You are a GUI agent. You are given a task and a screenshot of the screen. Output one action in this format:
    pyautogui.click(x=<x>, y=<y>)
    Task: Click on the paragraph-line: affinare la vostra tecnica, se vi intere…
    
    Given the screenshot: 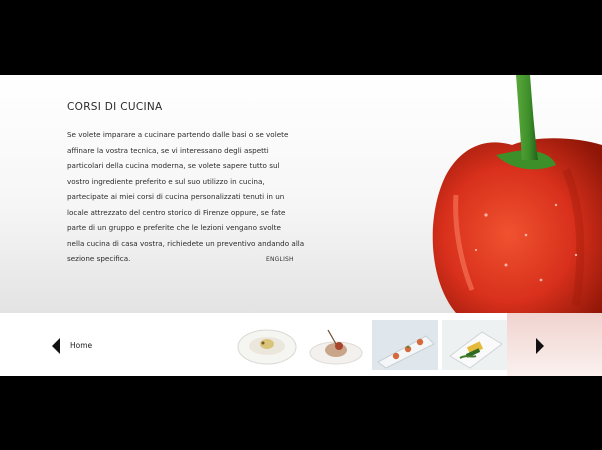 What is the action you would take?
    pyautogui.click(x=168, y=150)
    